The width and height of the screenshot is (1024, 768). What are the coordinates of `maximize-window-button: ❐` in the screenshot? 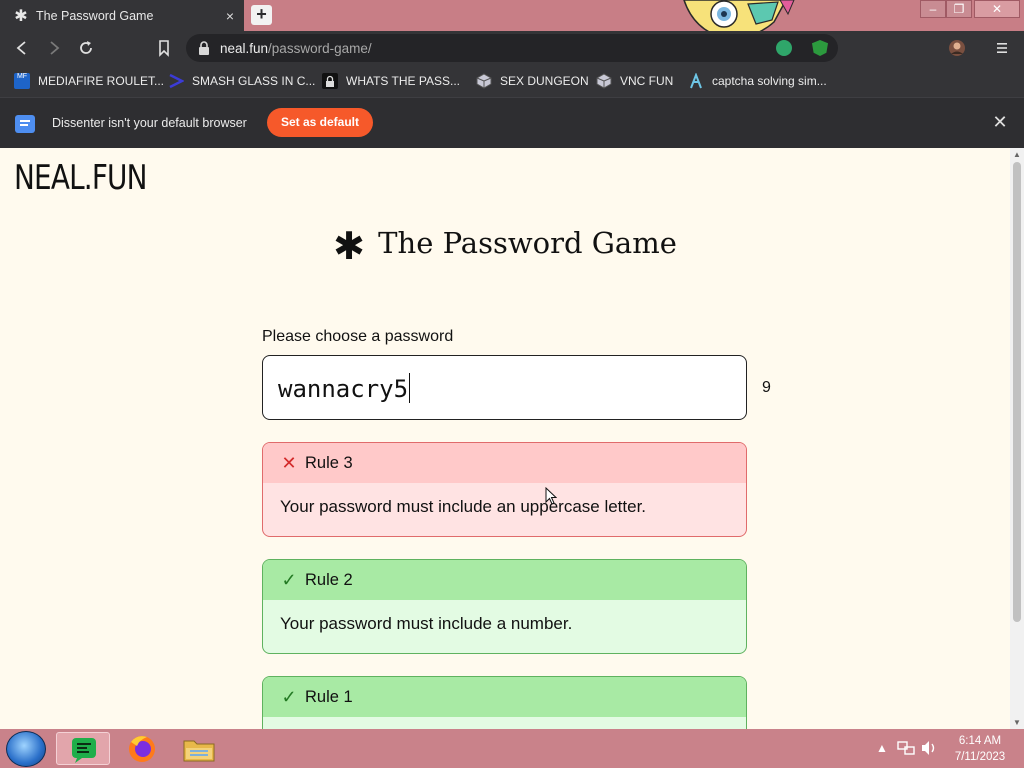 It's located at (959, 9).